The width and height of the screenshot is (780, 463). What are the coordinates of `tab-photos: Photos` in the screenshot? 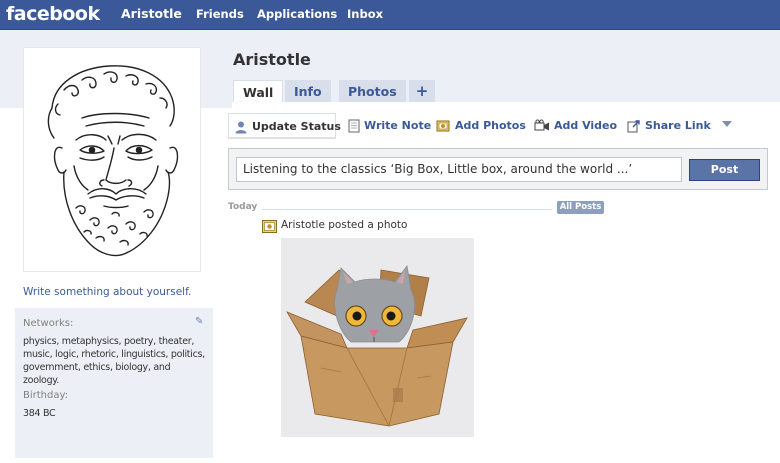 It's located at (372, 91).